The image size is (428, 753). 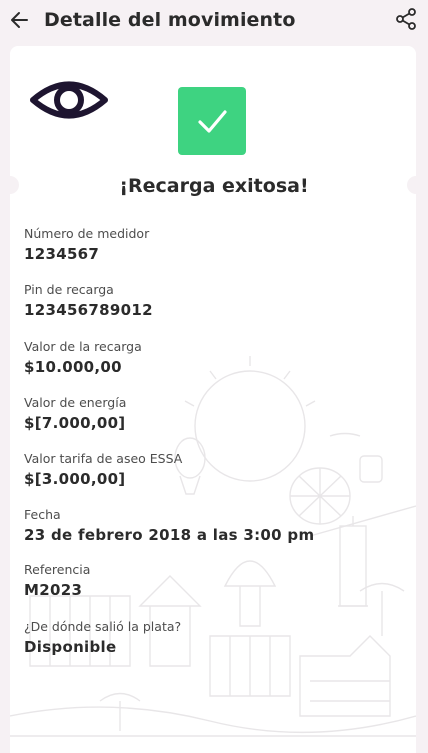 What do you see at coordinates (62, 254) in the screenshot?
I see `field-value: 1234567` at bounding box center [62, 254].